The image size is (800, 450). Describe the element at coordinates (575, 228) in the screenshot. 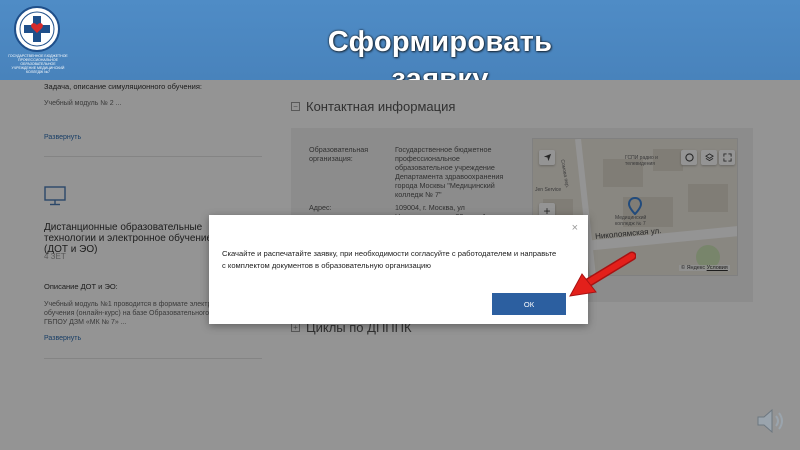

I see `close-icon: ×` at that location.